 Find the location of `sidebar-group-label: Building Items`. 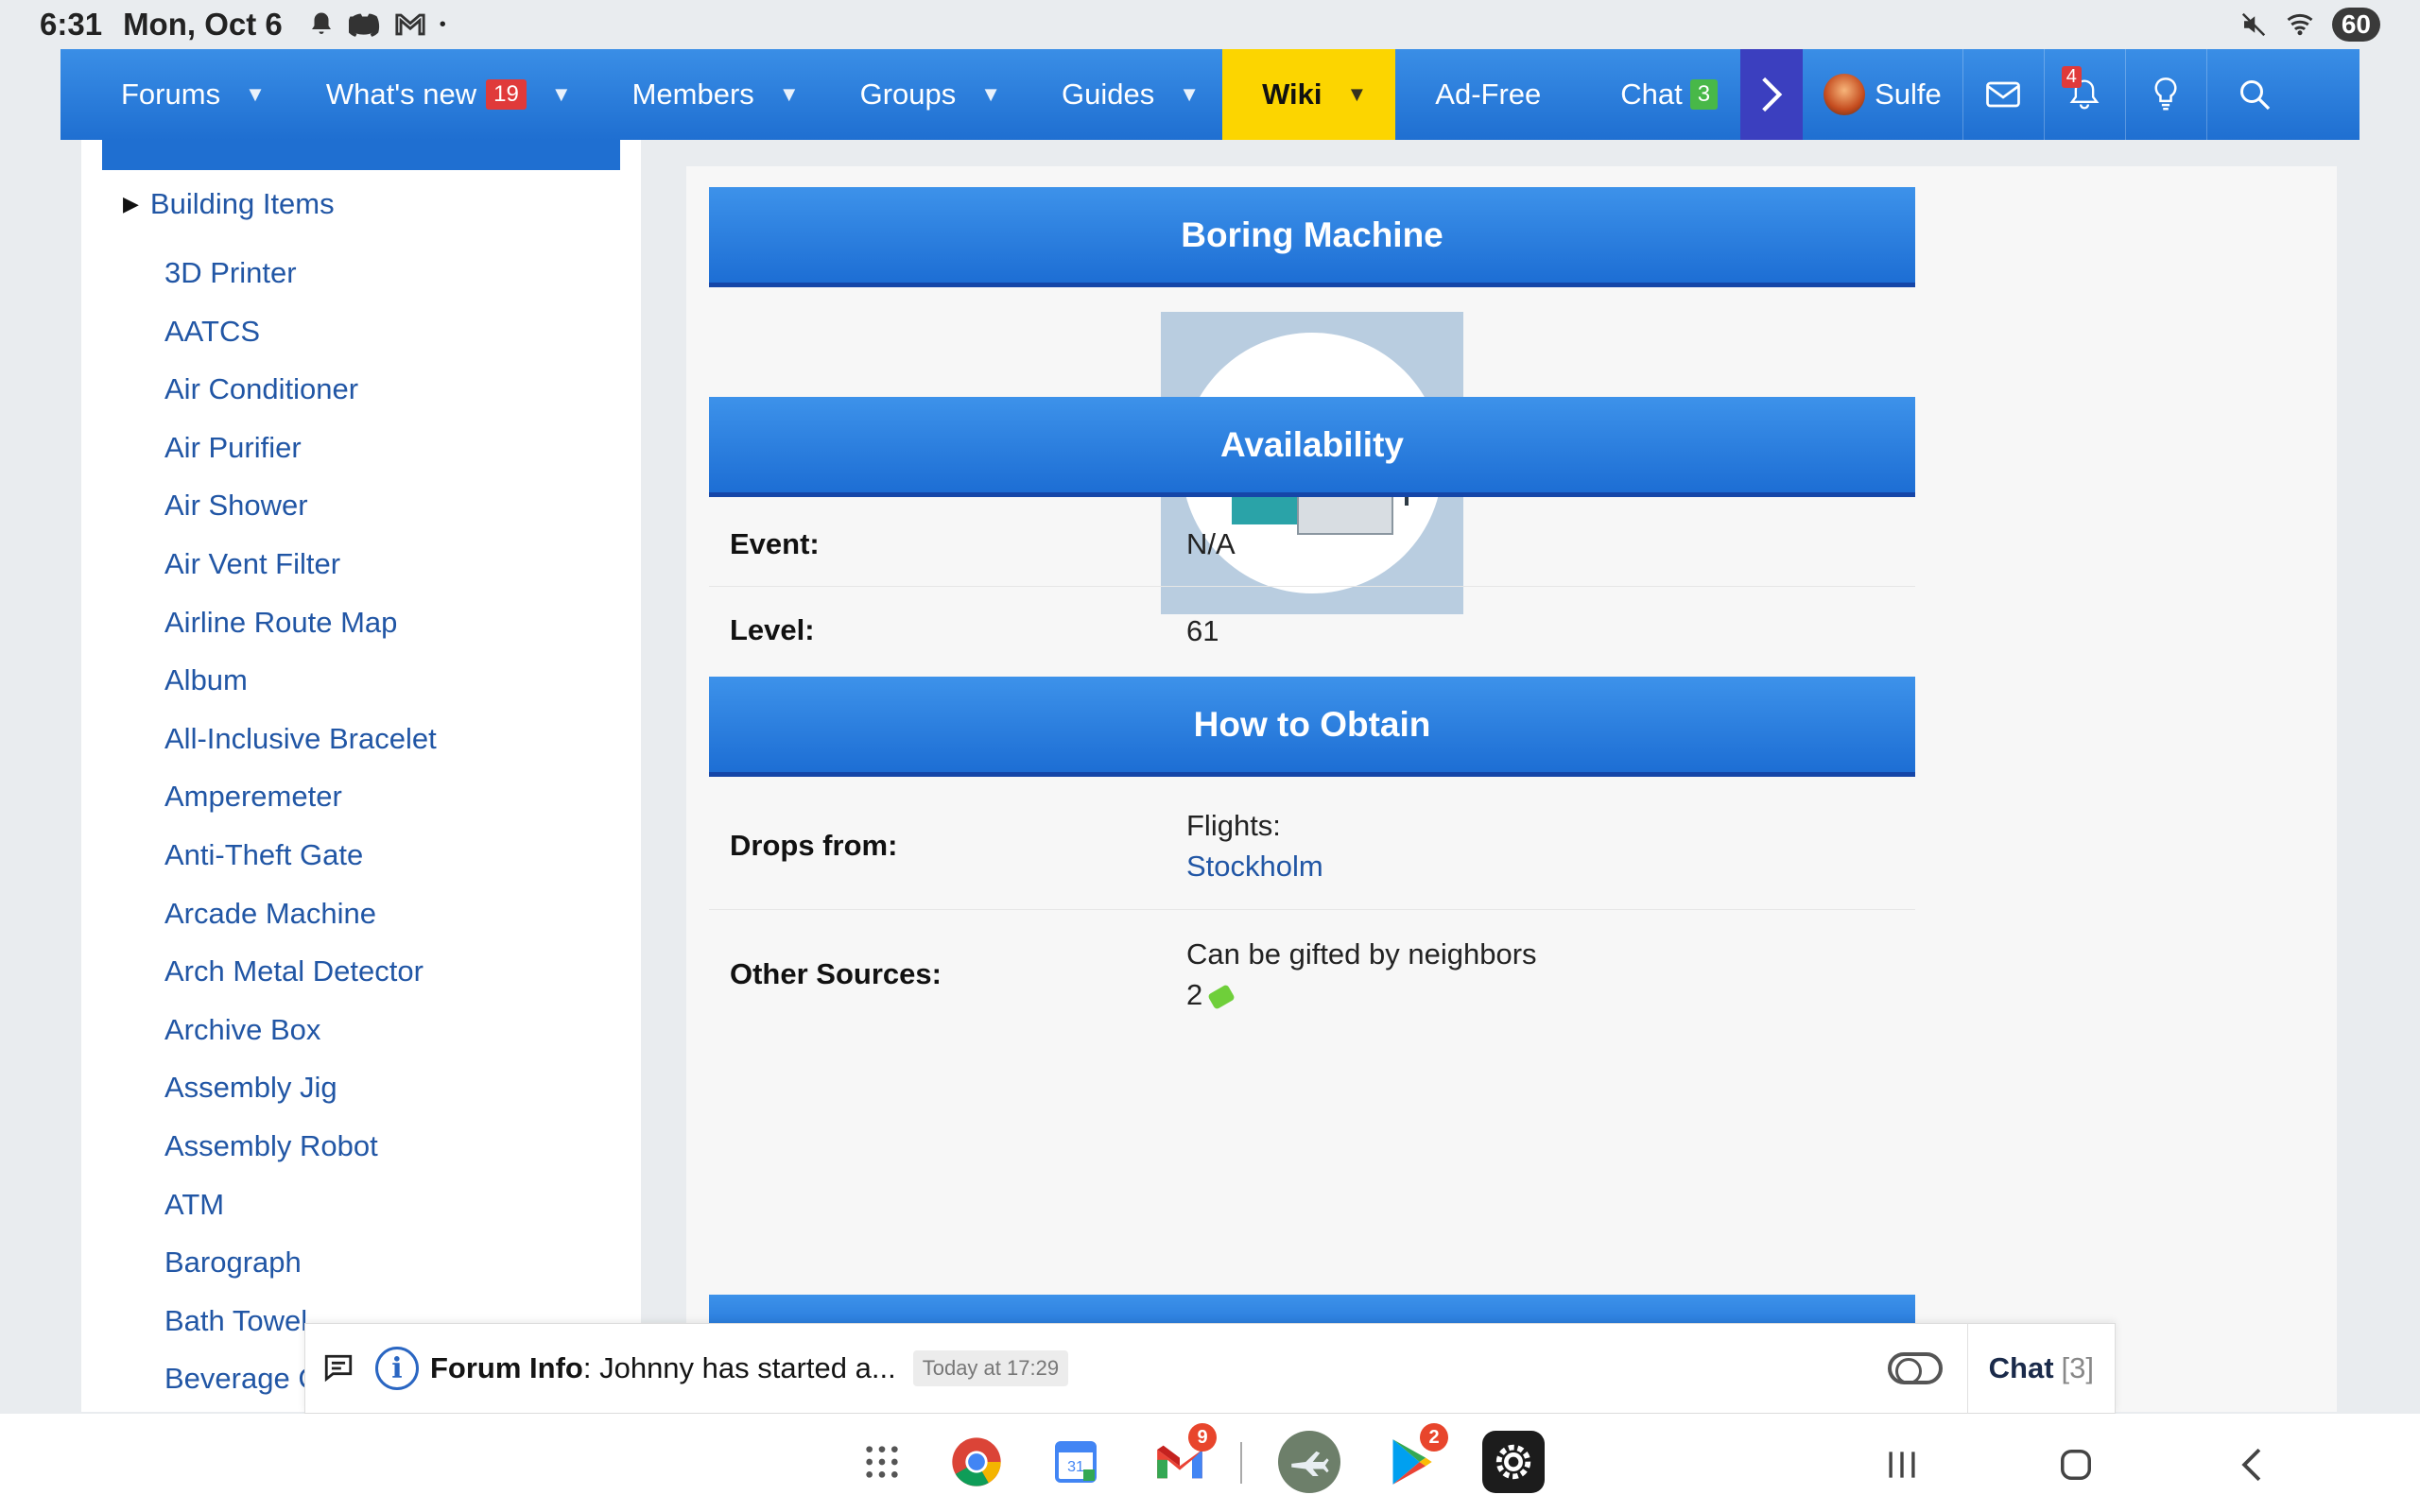

sidebar-group-label: Building Items is located at coordinates (242, 203).